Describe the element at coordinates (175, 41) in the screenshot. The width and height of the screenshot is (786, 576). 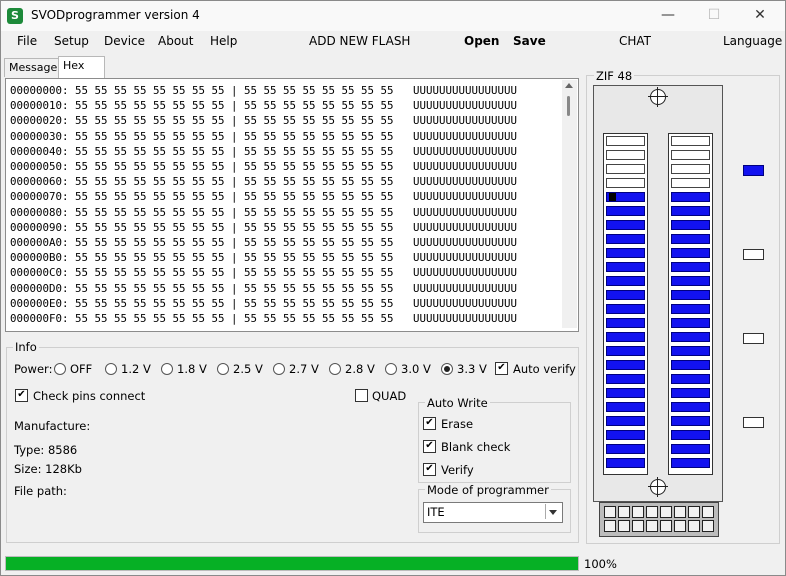
I see `menu-about: About` at that location.